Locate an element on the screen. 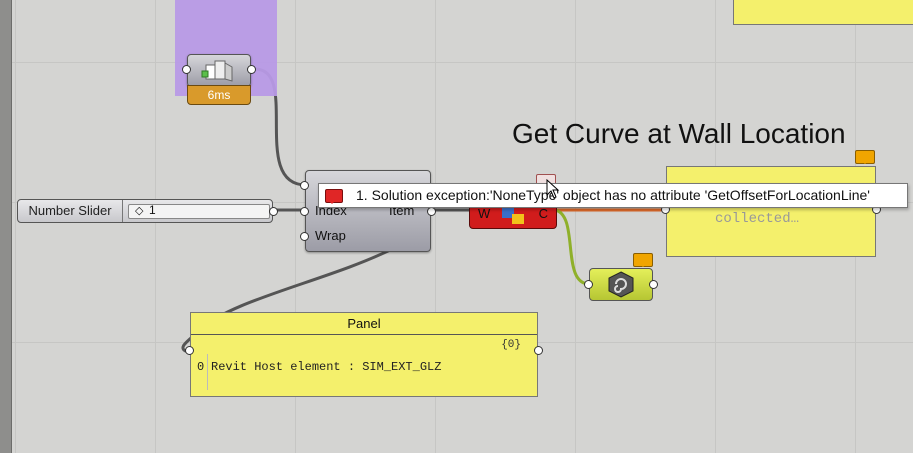 The height and width of the screenshot is (453, 913). input-port is located at coordinates (186, 69).